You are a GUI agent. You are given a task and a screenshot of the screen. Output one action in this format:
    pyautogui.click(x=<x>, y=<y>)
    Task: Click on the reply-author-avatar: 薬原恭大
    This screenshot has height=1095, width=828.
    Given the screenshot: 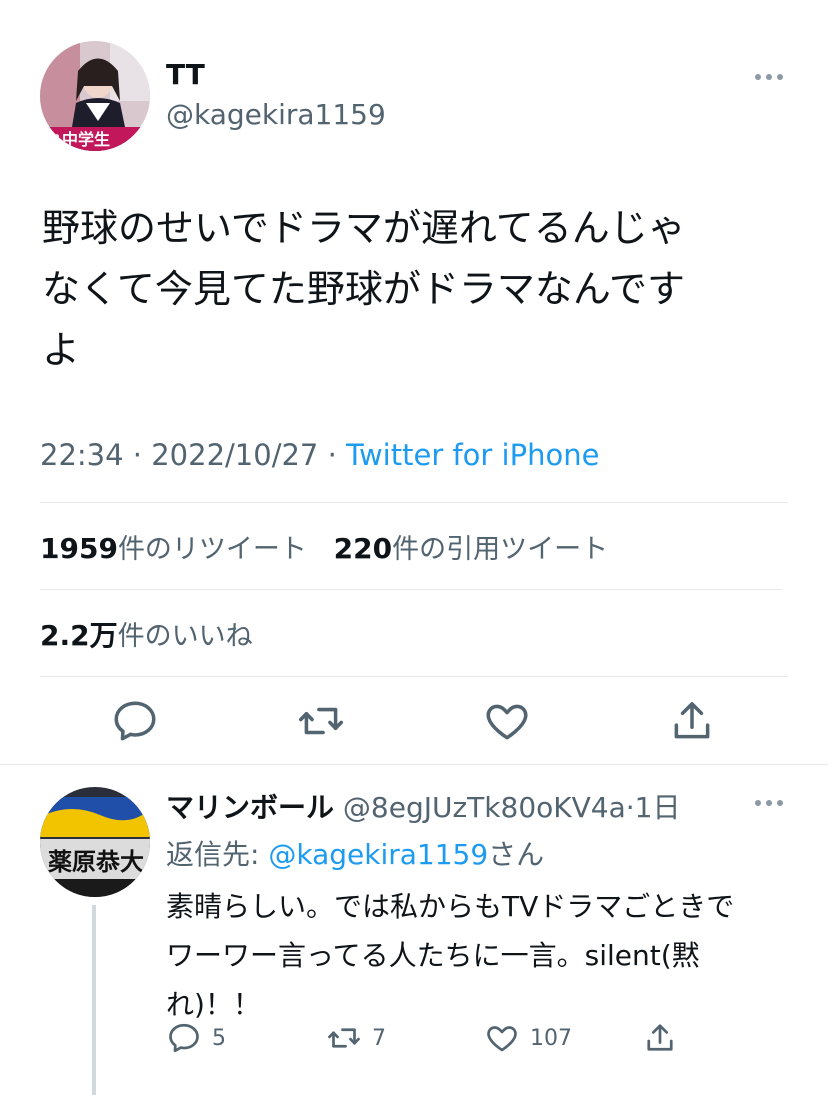 What is the action you would take?
    pyautogui.click(x=95, y=842)
    